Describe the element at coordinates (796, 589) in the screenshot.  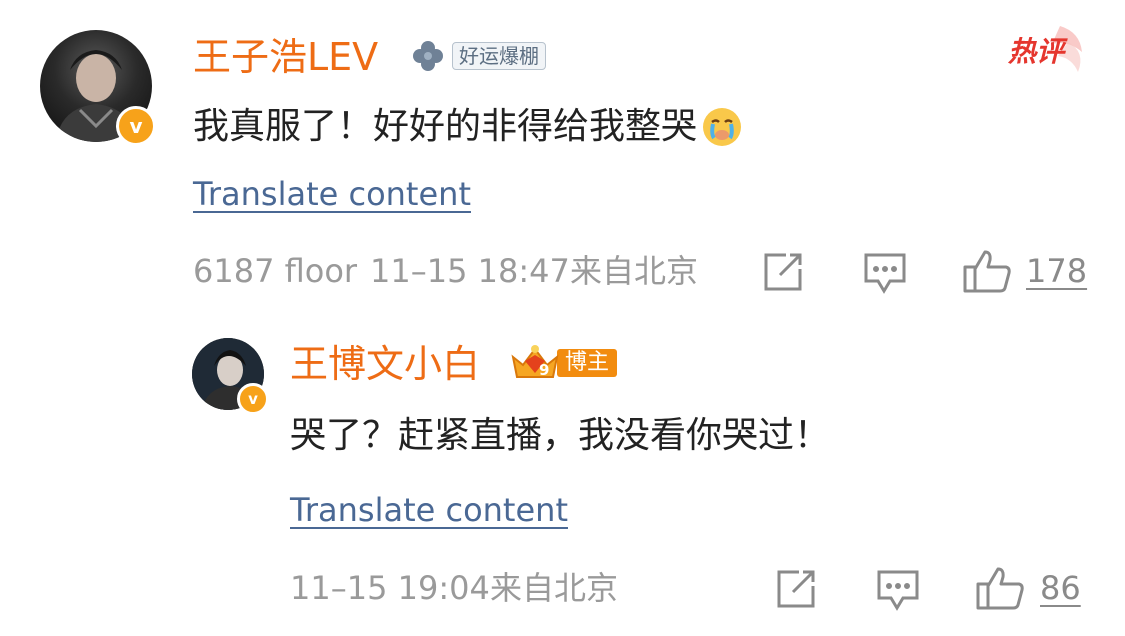
I see `reply-share-icon` at that location.